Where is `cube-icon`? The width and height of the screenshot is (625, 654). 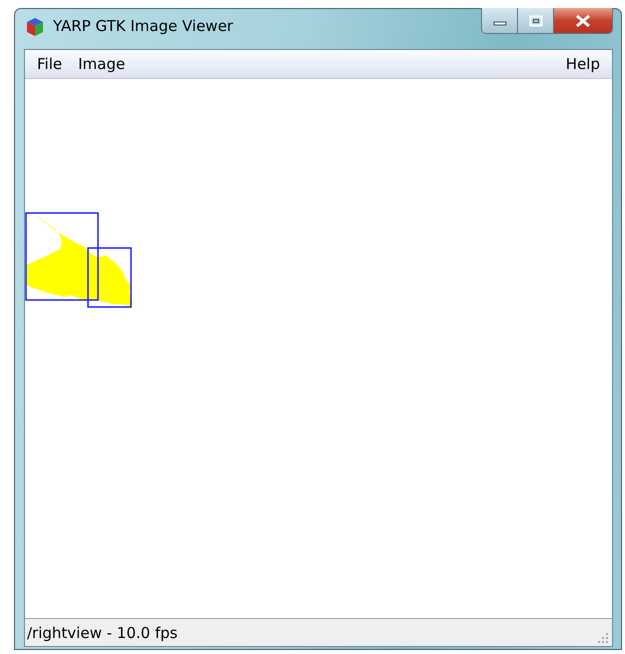 cube-icon is located at coordinates (35, 27).